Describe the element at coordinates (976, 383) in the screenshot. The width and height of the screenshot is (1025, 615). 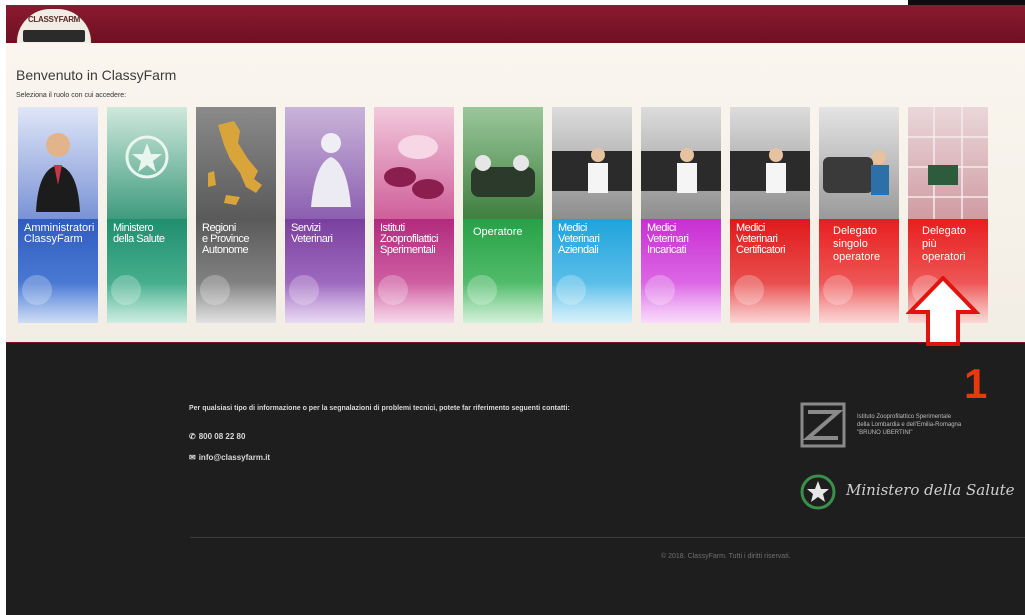
I see `step-number-annotation: 1` at that location.